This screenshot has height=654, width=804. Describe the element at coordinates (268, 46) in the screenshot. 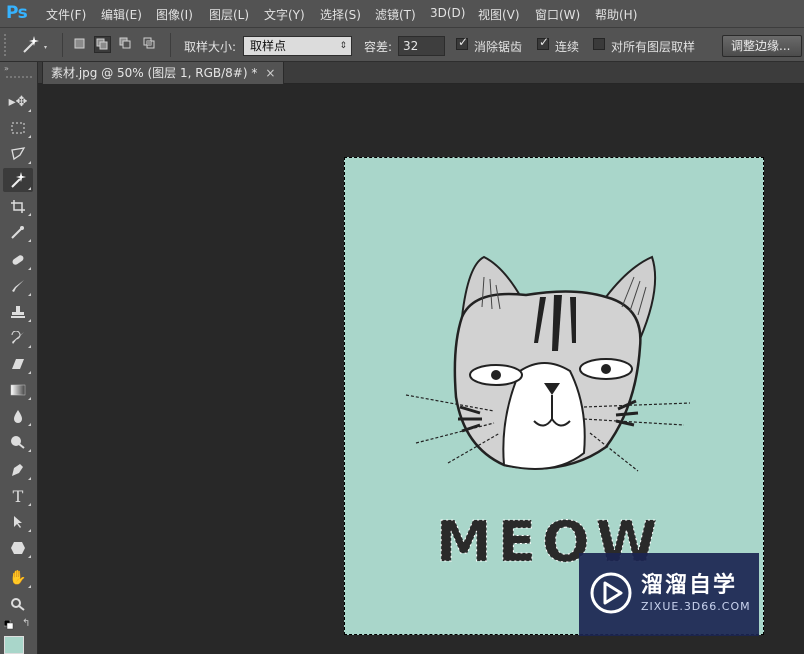

I see `sample-size-value: 取样点` at that location.